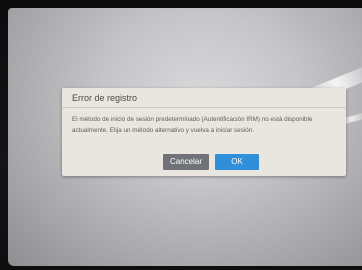 This screenshot has width=362, height=270. I want to click on cancel-button: Cancelar, so click(186, 162).